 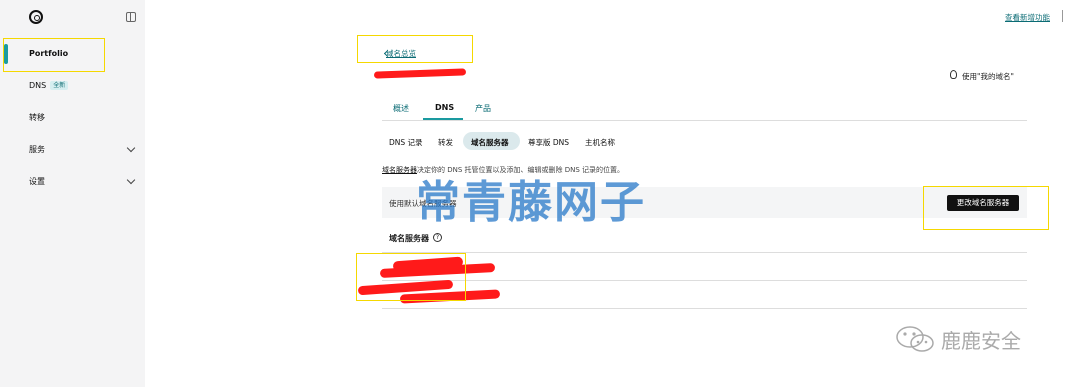 I want to click on godaddy-logo-icon, so click(x=36, y=17).